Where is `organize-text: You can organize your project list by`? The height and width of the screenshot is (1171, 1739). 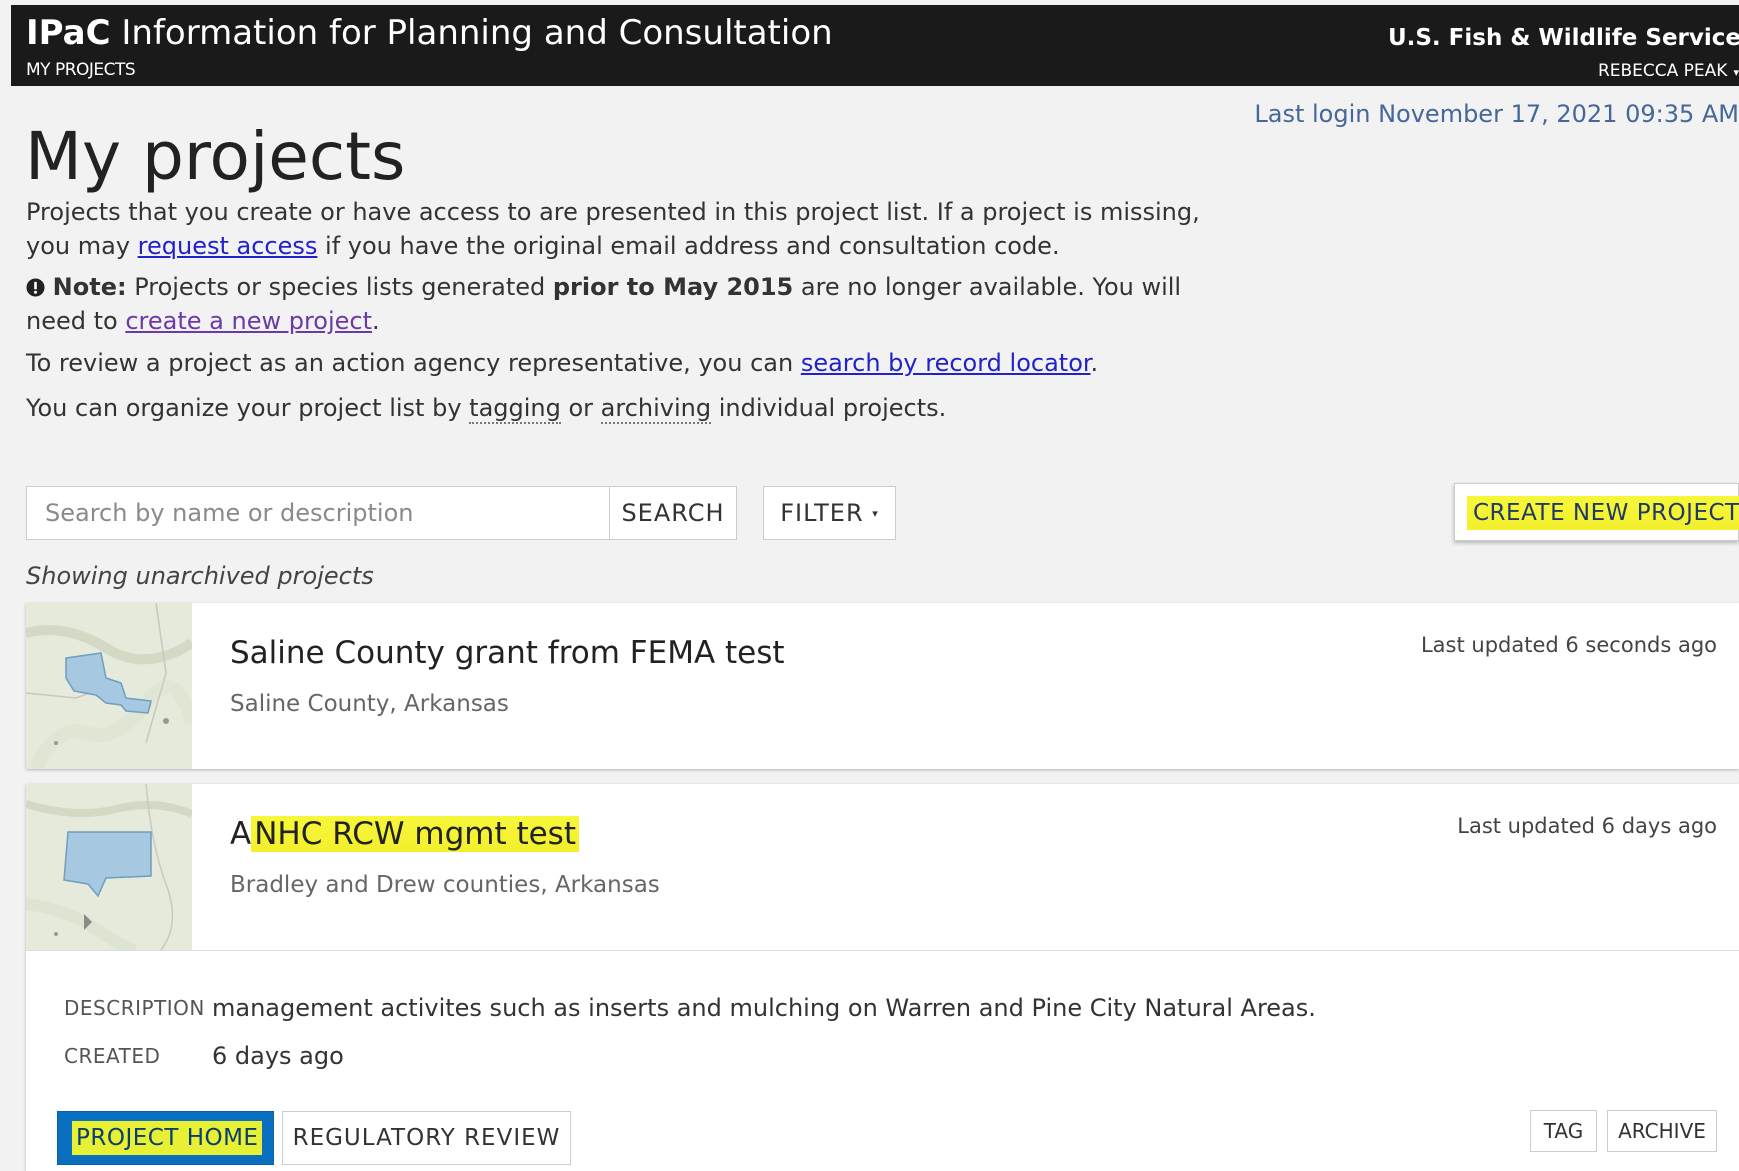 organize-text: You can organize your project list by is located at coordinates (248, 408).